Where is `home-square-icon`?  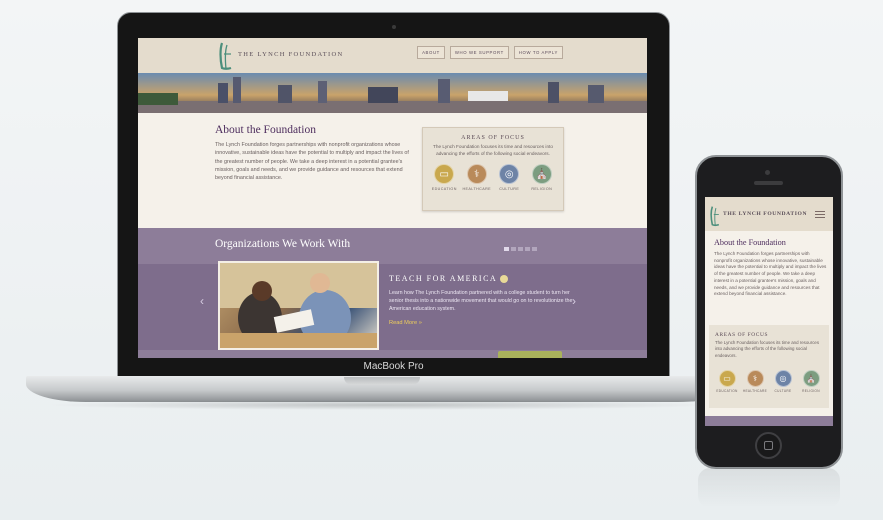
home-square-icon is located at coordinates (768, 445).